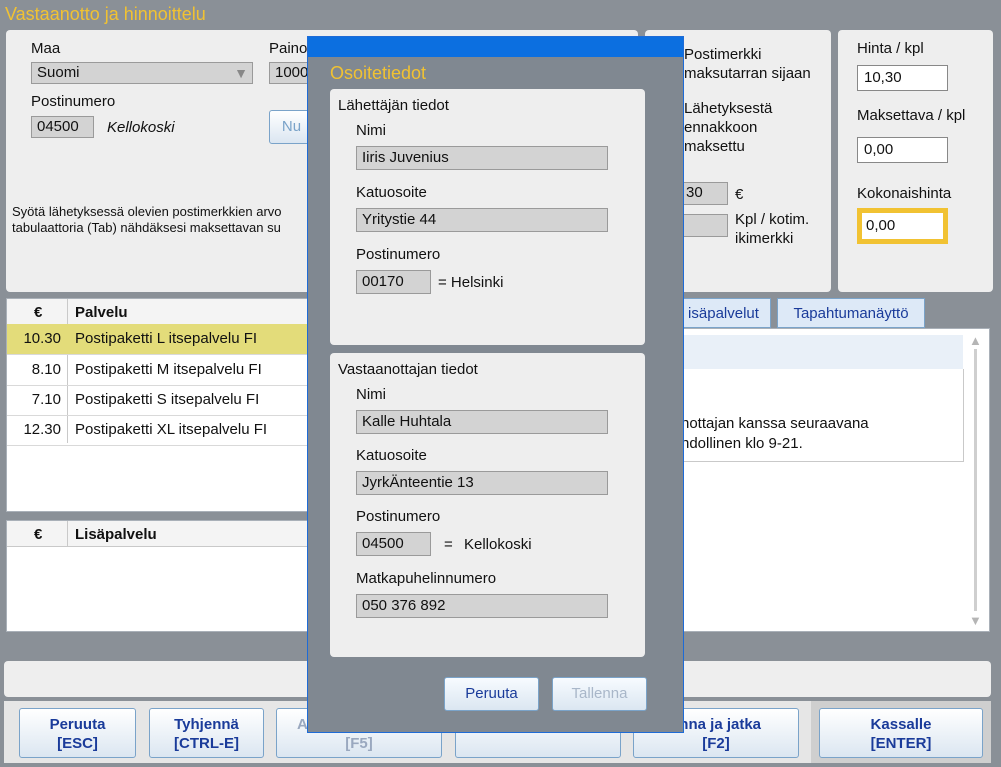  Describe the element at coordinates (73, 101) in the screenshot. I see `postal-label: Postinumero` at that location.